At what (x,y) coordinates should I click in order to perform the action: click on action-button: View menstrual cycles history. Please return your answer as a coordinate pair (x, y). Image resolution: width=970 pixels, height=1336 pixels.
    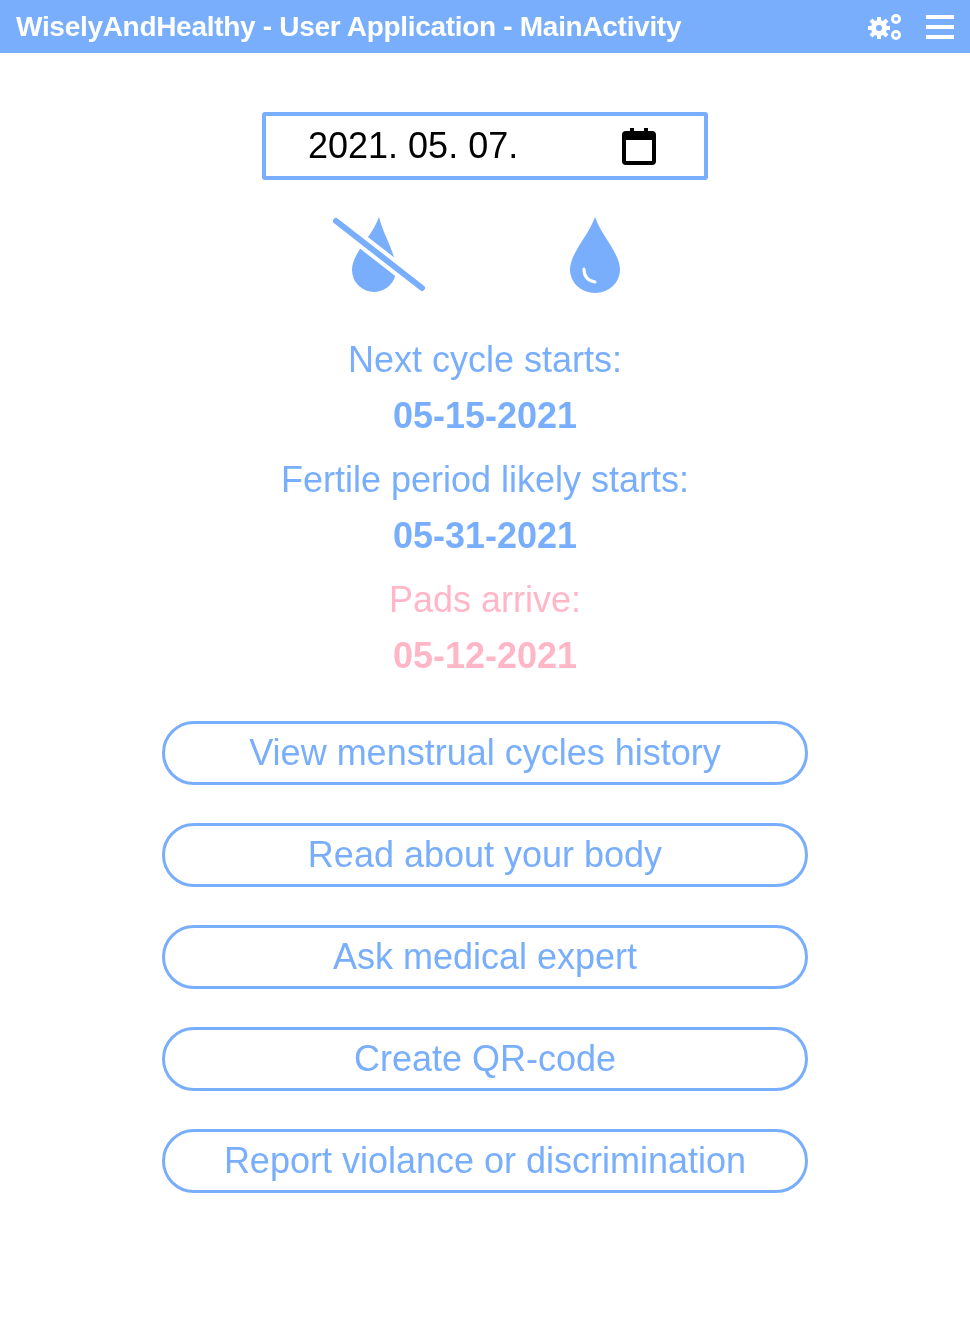
    Looking at the image, I should click on (485, 753).